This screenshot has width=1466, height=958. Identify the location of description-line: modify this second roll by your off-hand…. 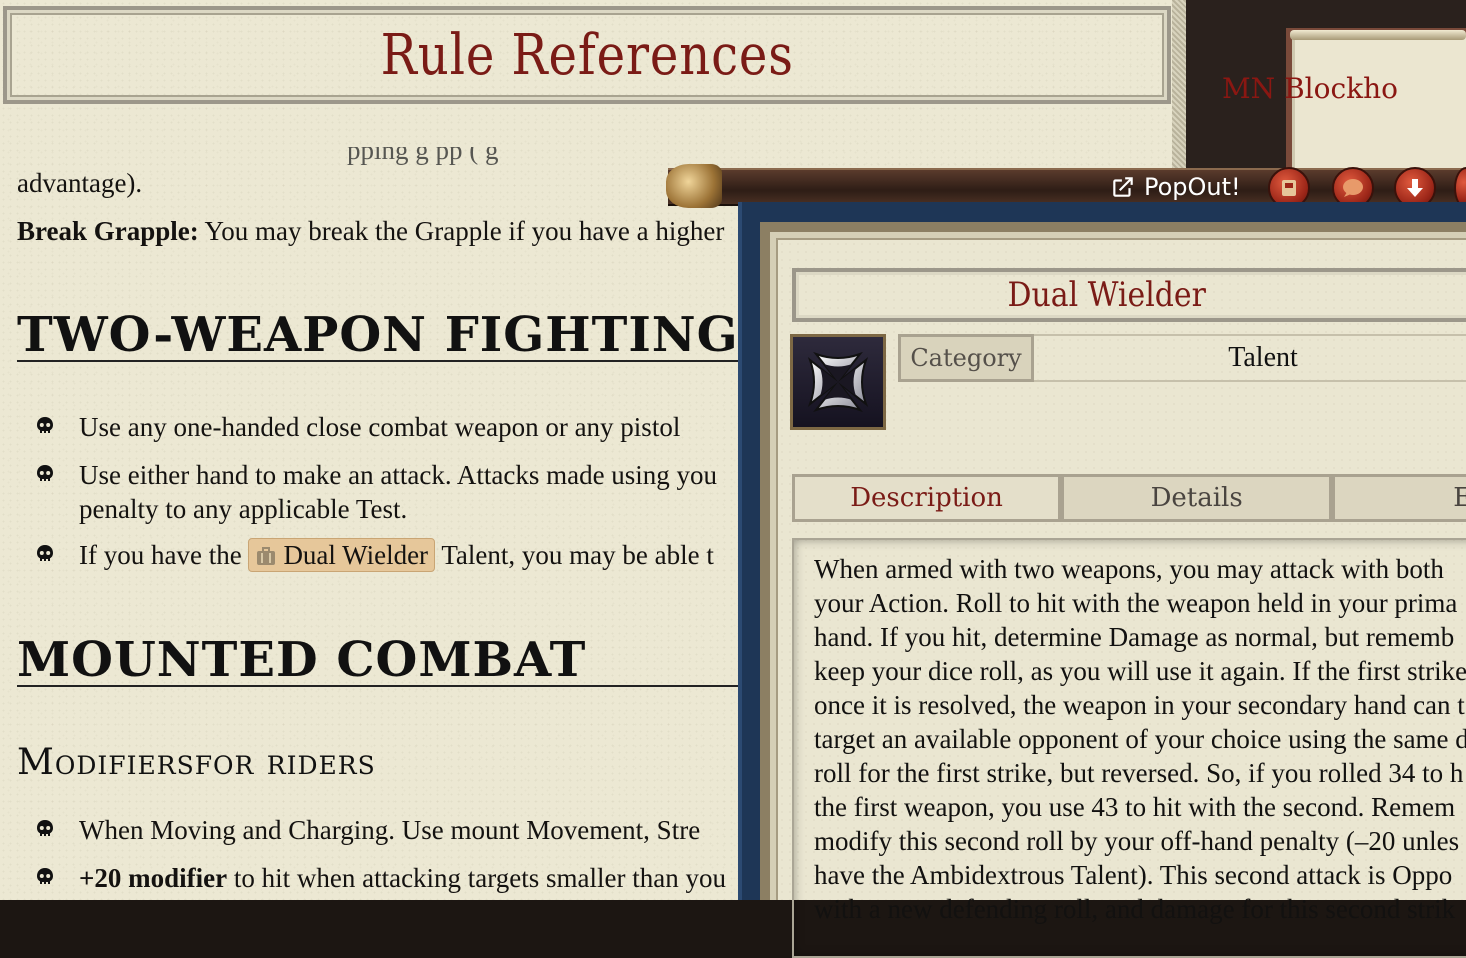
(1137, 841).